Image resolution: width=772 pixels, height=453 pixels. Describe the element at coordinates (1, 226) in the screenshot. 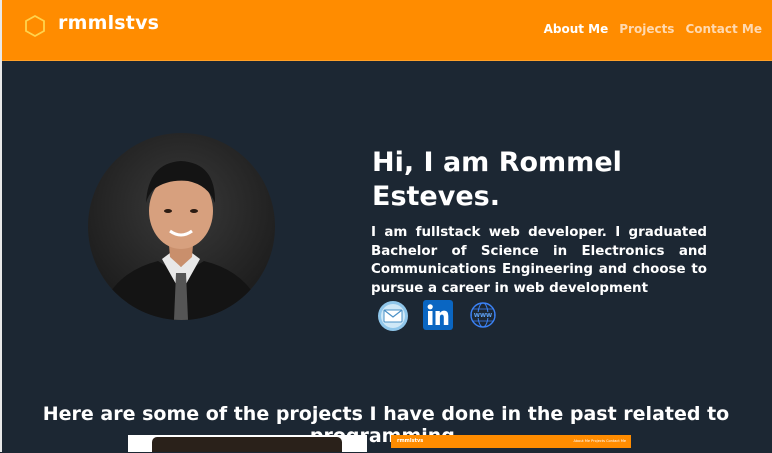

I see `window-edge` at that location.